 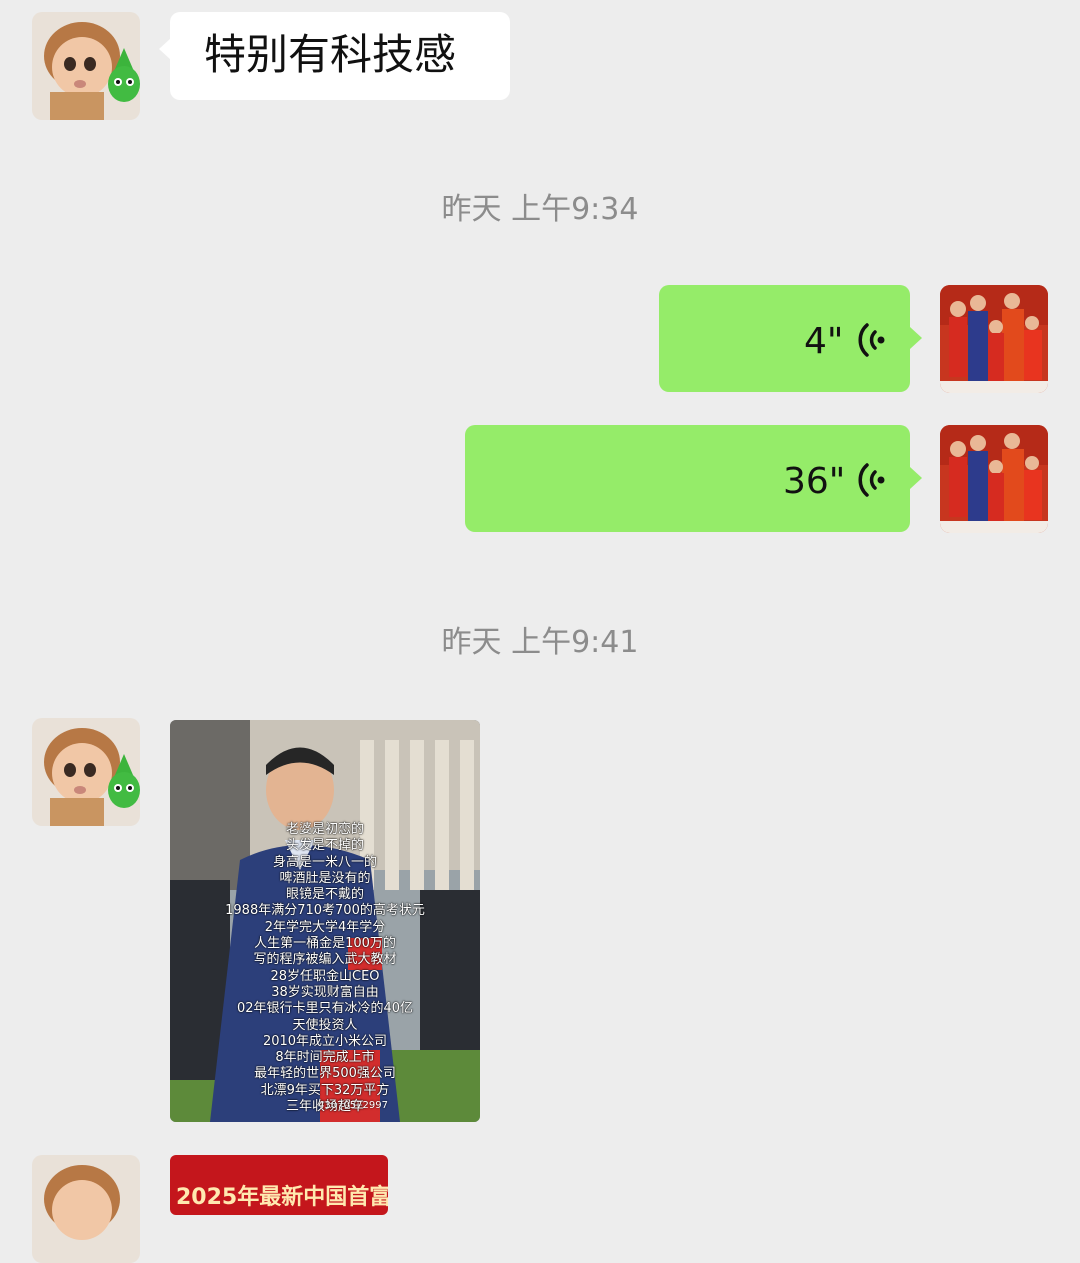 What do you see at coordinates (324, 895) in the screenshot?
I see `caption-line: 眼镜是不戴的` at bounding box center [324, 895].